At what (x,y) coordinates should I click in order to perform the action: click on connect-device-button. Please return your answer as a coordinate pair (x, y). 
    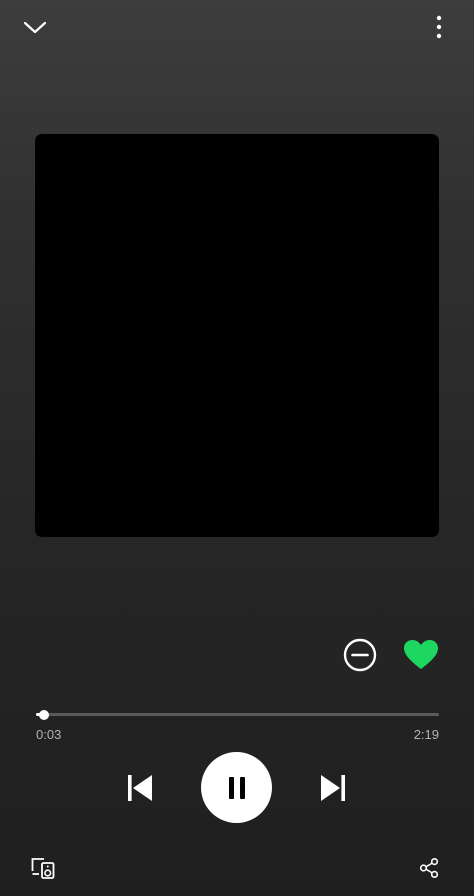
    Looking at the image, I should click on (43, 868).